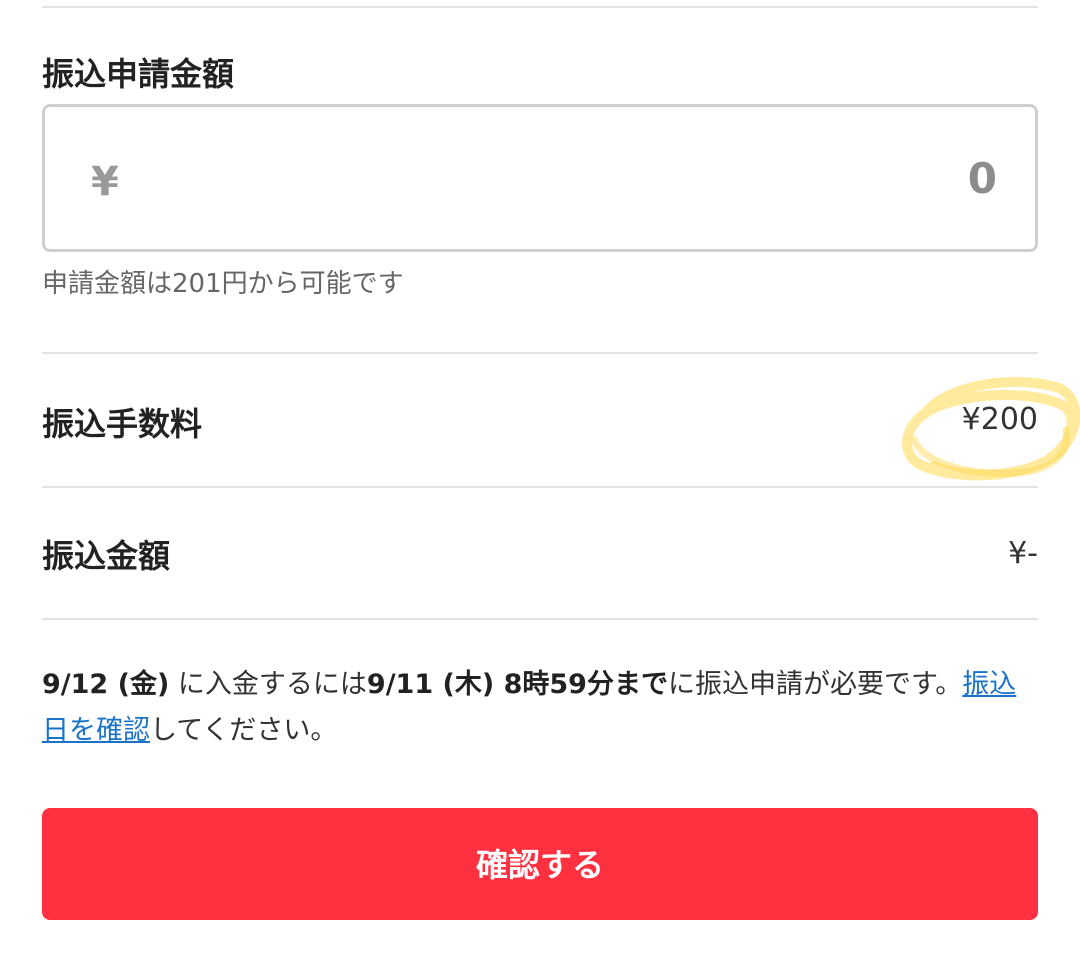 This screenshot has width=1080, height=959. I want to click on minimum-amount-hint: 申請金額は201円から可能です, so click(223, 284).